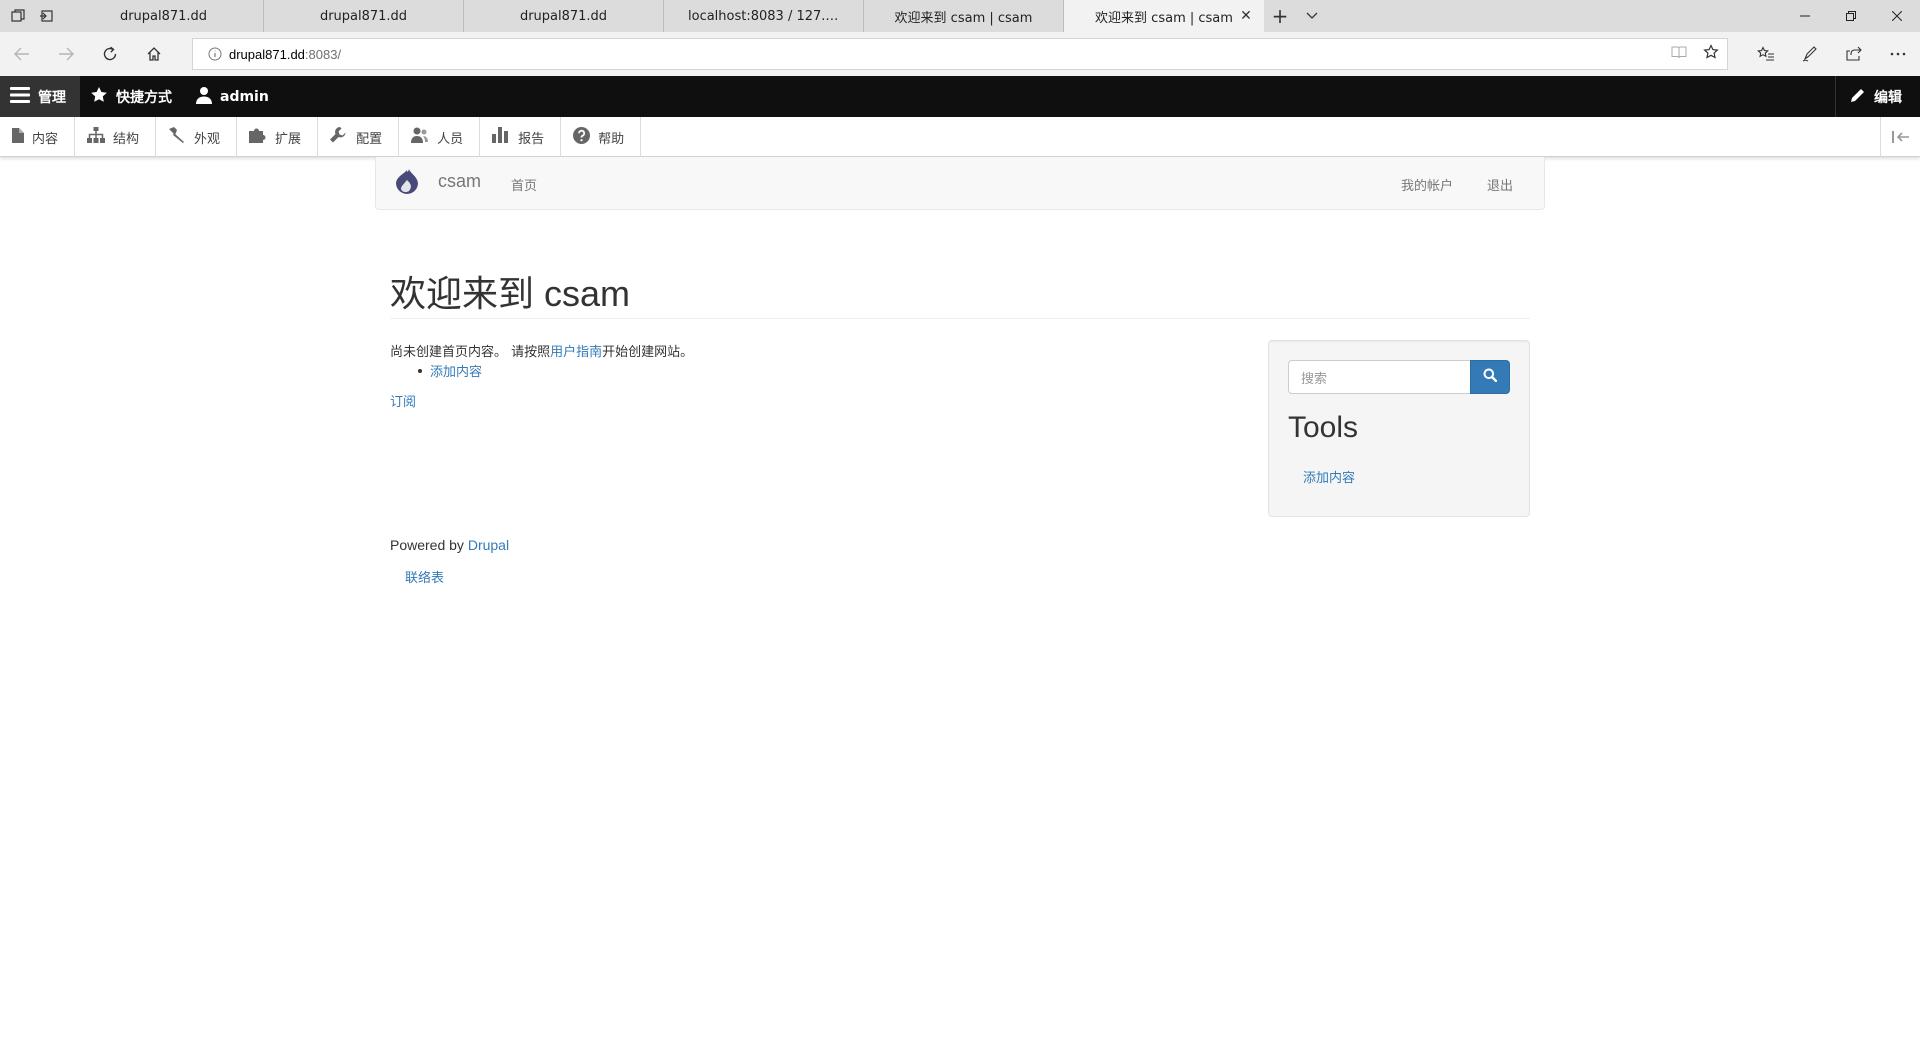 The image size is (1920, 1040). Describe the element at coordinates (1854, 54) in the screenshot. I see `share-icon` at that location.